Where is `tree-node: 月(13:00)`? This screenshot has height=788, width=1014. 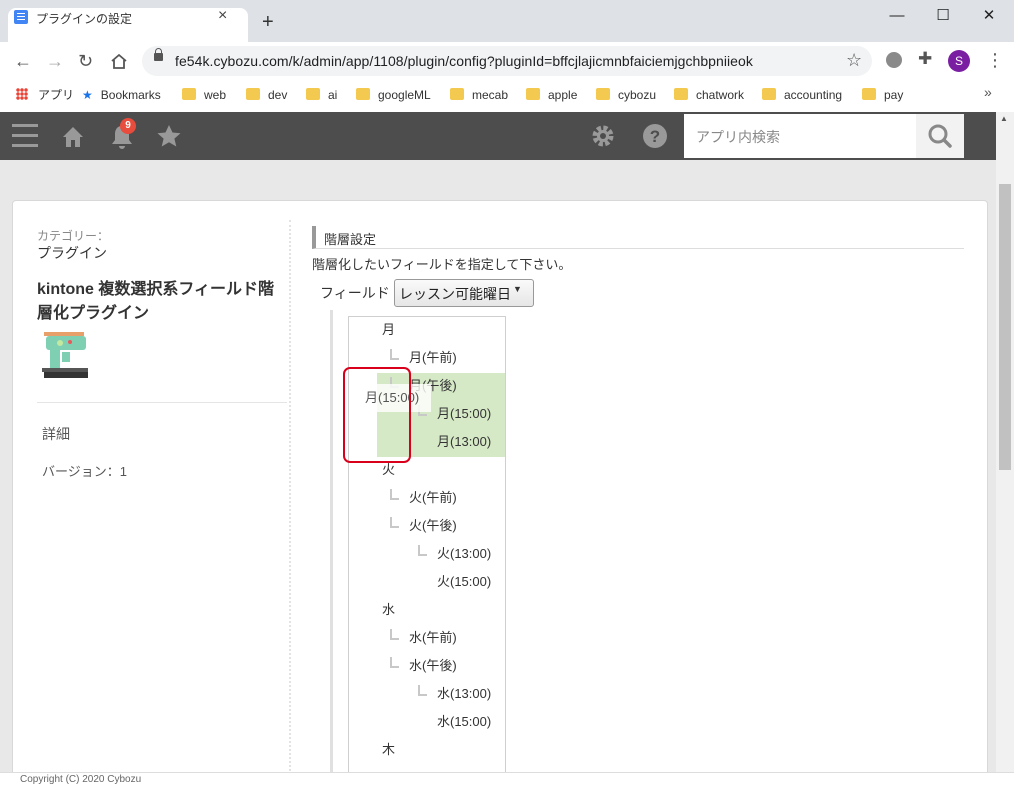
tree-node: 月(13:00) is located at coordinates (464, 442).